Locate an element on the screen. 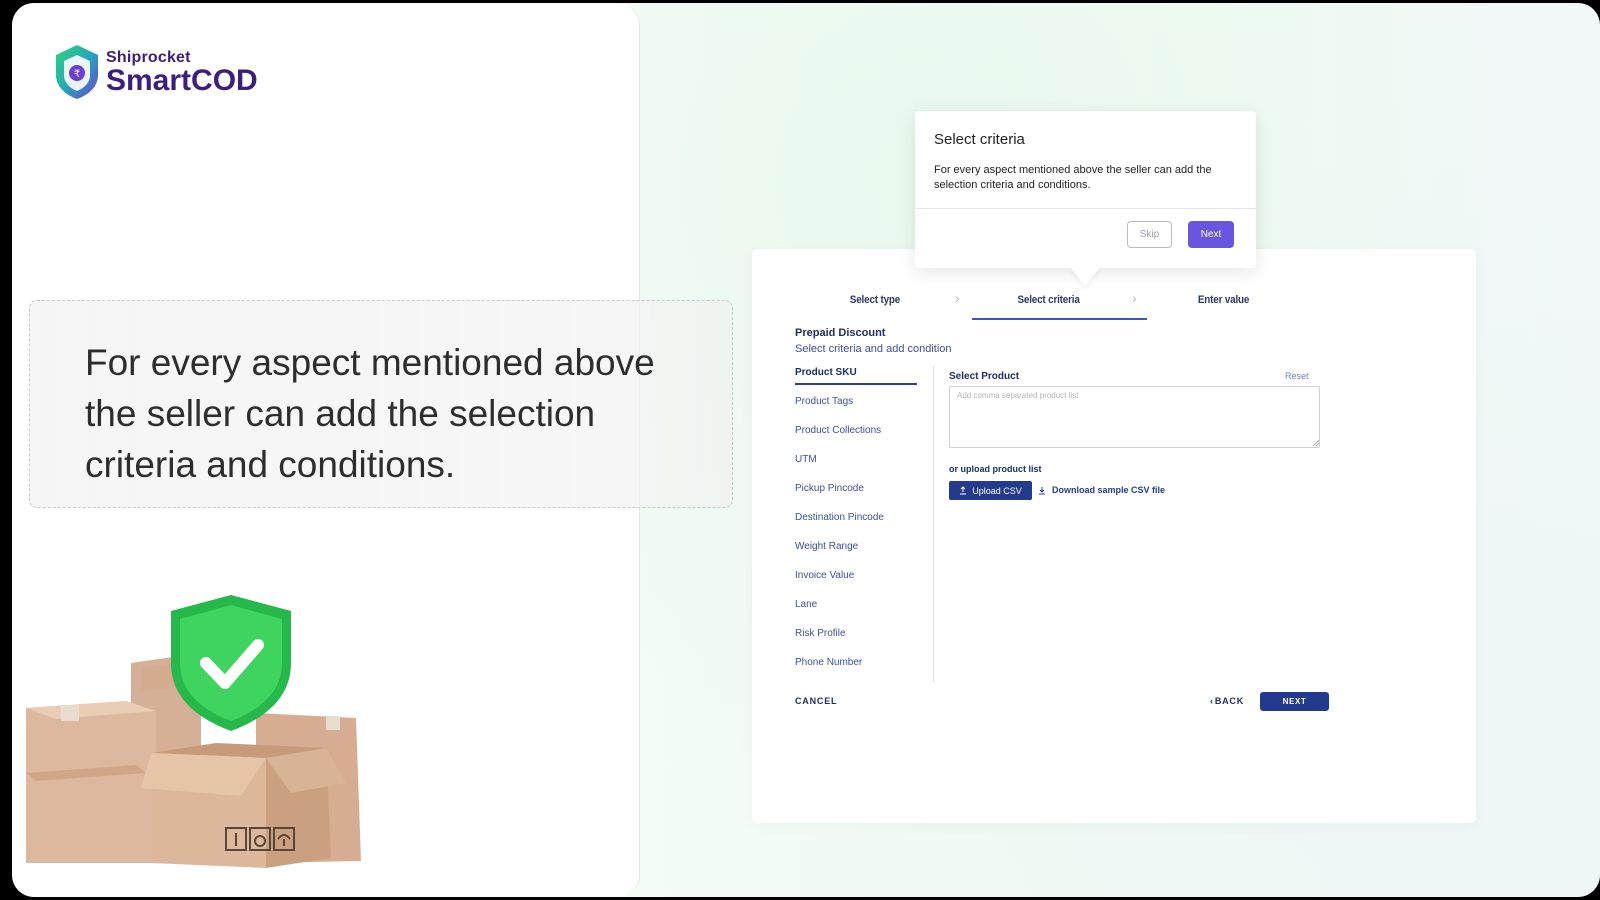 The image size is (1600, 900). brand-logo: ₹ Shiprocket SmartCOD is located at coordinates (155, 72).